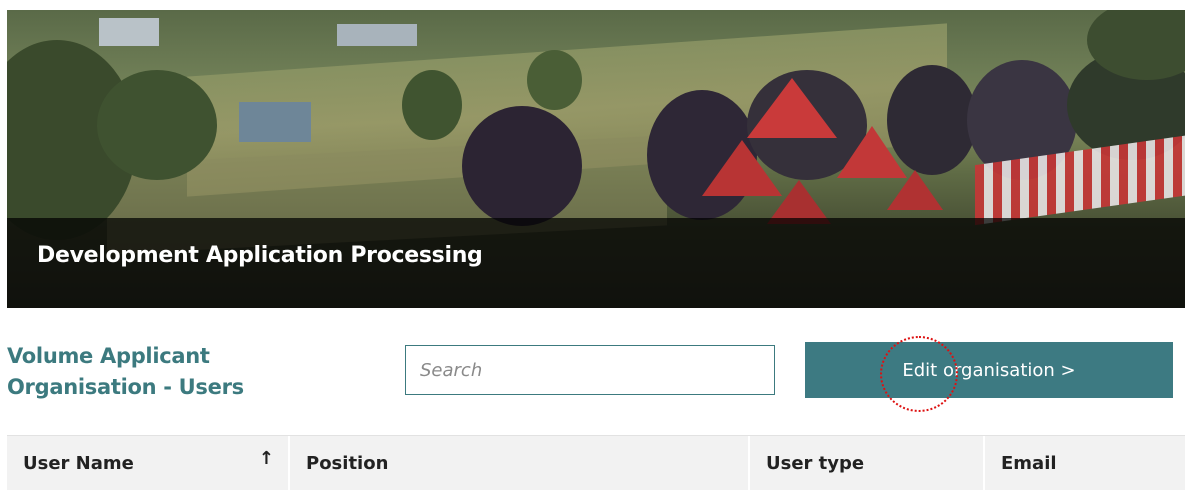  What do you see at coordinates (989, 370) in the screenshot?
I see `edit-organisation-button: Edit organisation >` at bounding box center [989, 370].